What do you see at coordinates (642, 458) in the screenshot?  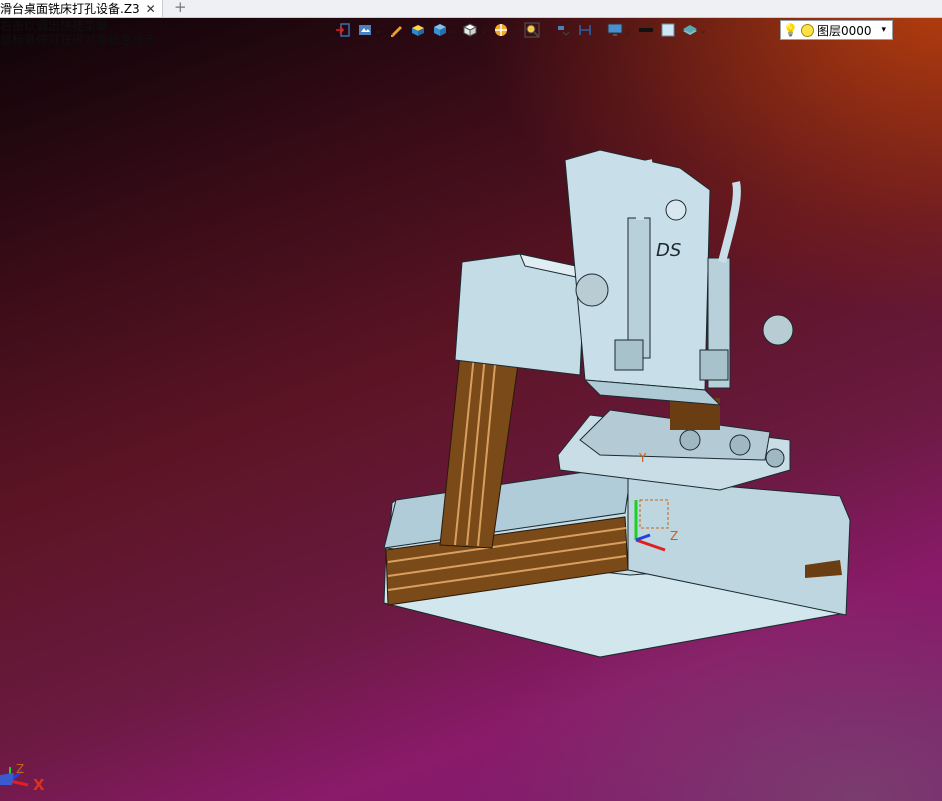 I see `axis-y-label: Y` at bounding box center [642, 458].